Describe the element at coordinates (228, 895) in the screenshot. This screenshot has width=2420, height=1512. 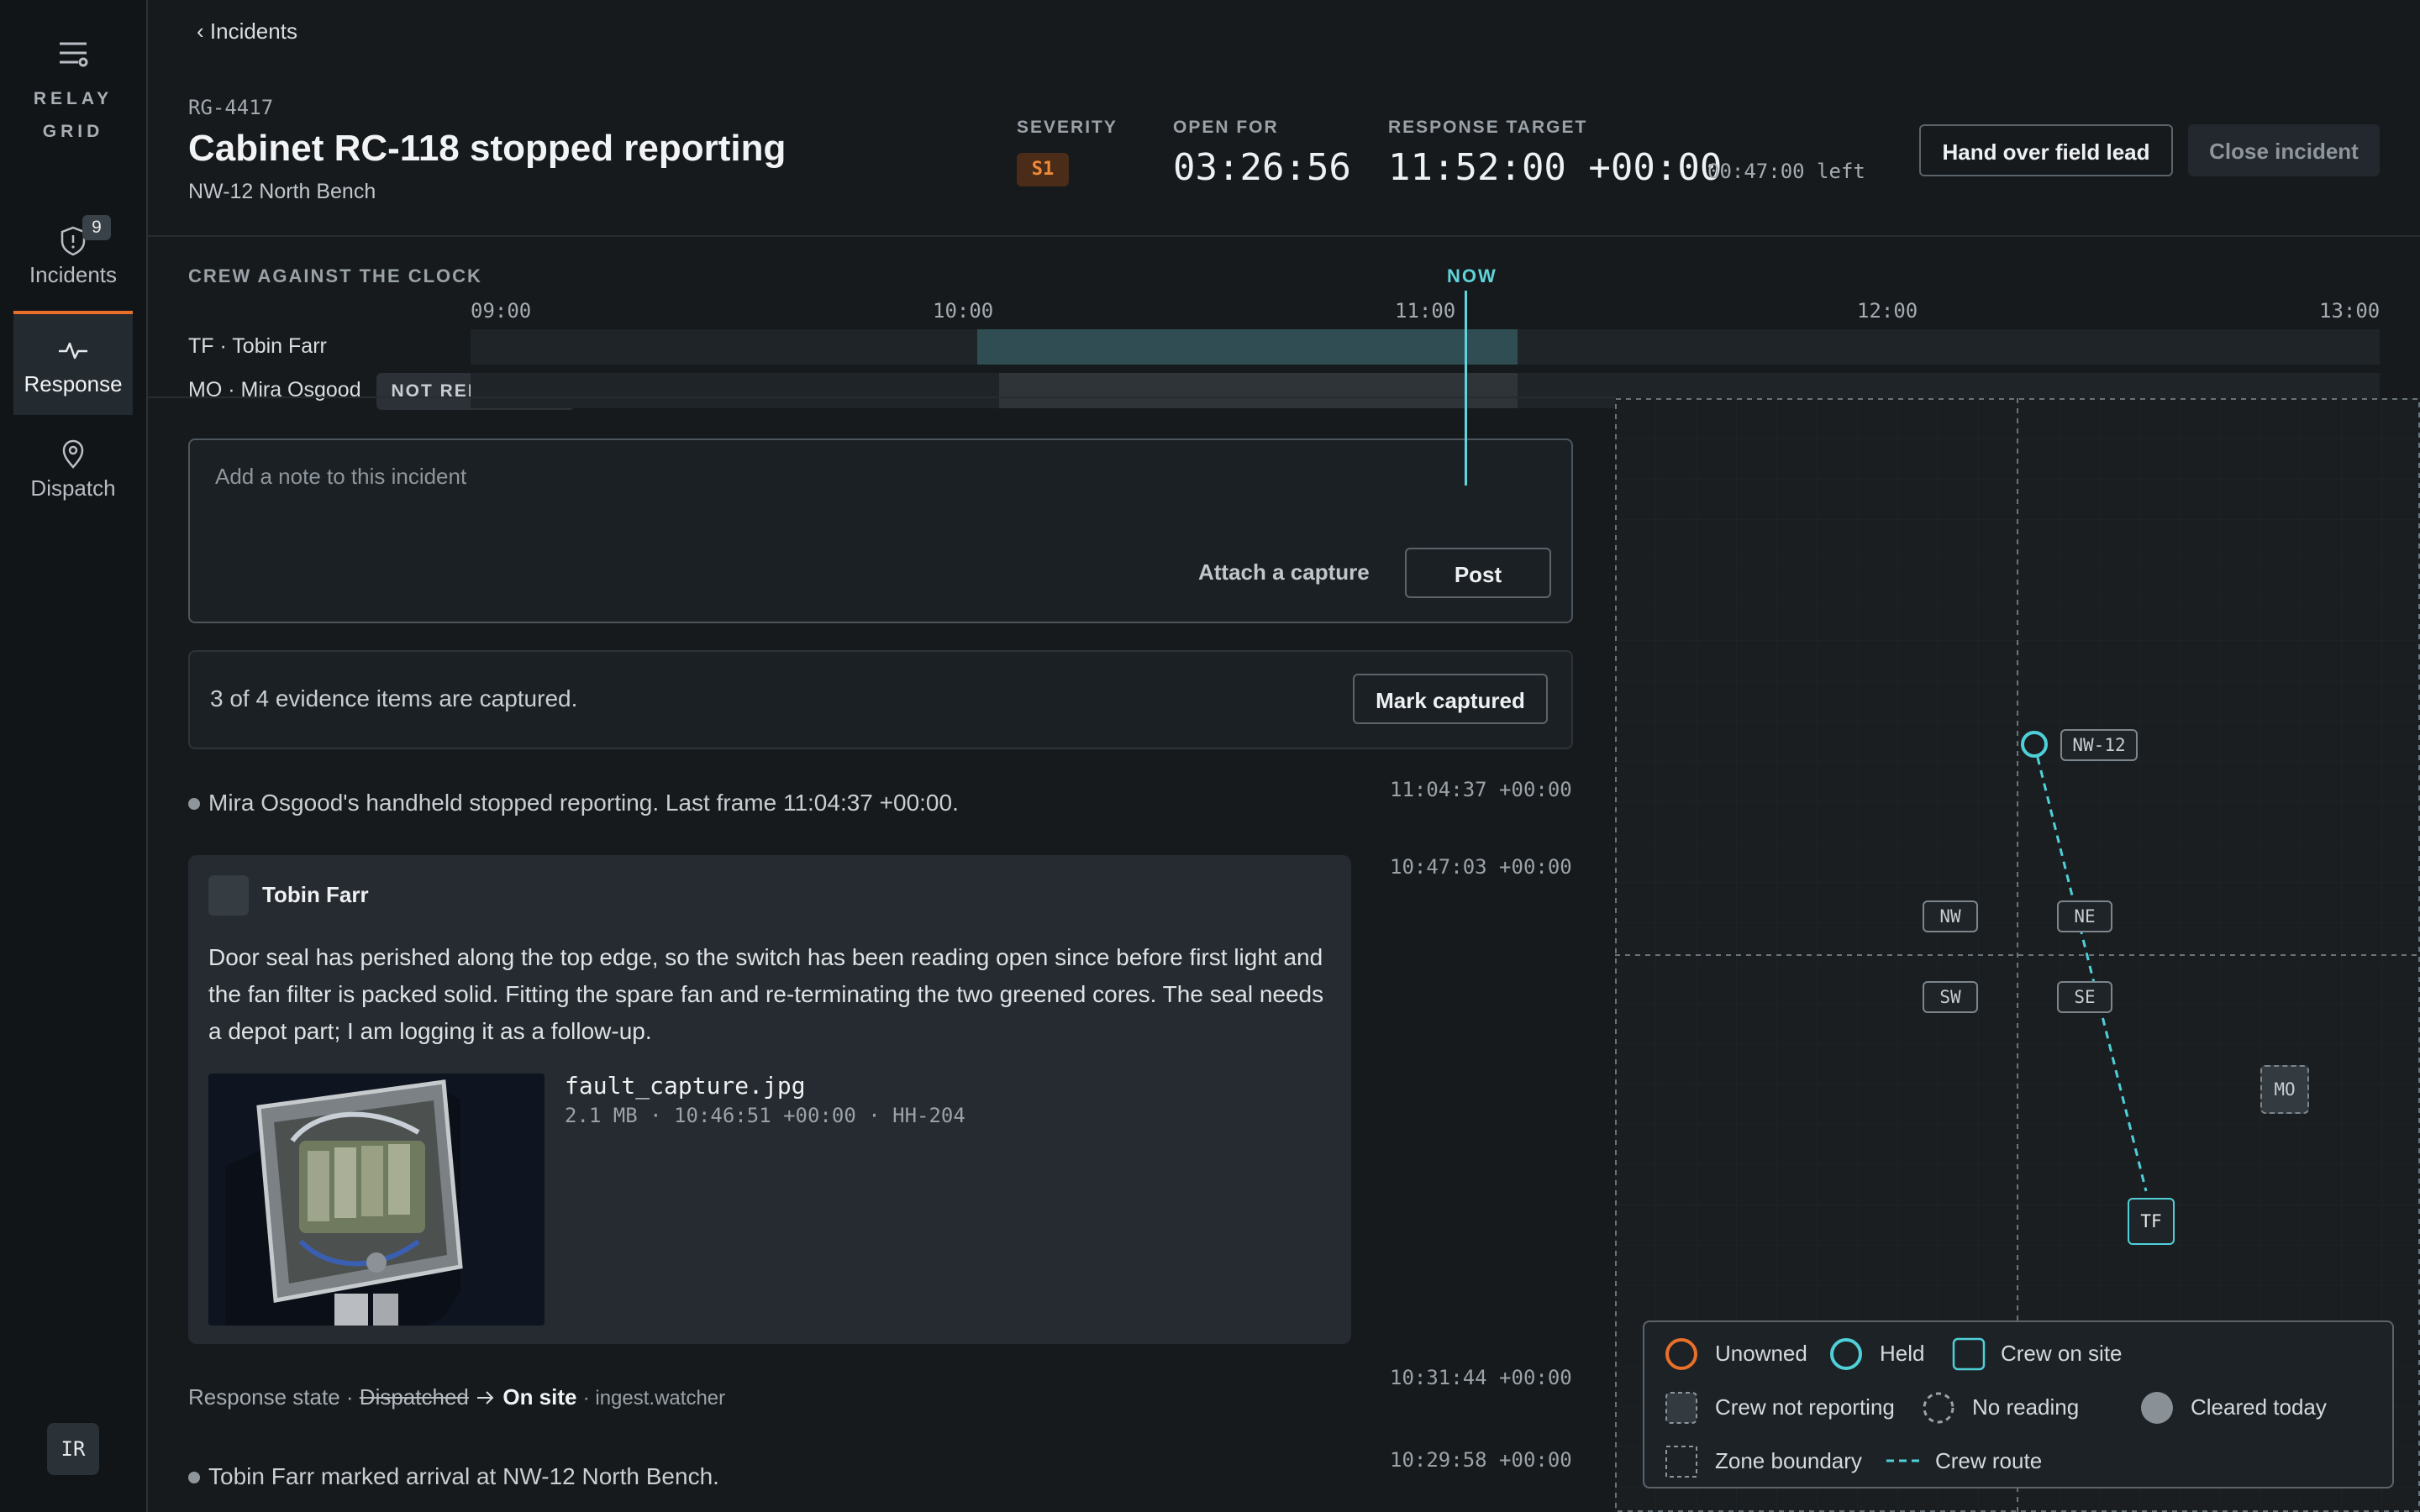
I see `author-avatar` at that location.